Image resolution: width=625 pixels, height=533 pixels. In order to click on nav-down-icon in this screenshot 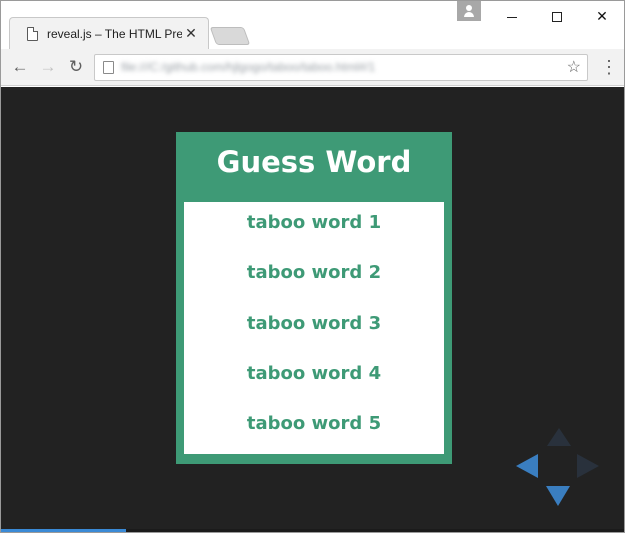, I will do `click(558, 496)`.